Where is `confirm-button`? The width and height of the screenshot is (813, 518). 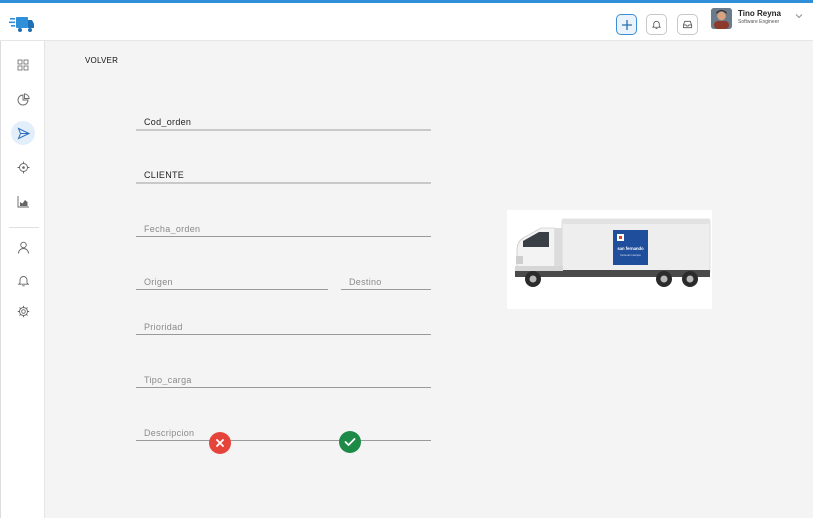
confirm-button is located at coordinates (350, 442).